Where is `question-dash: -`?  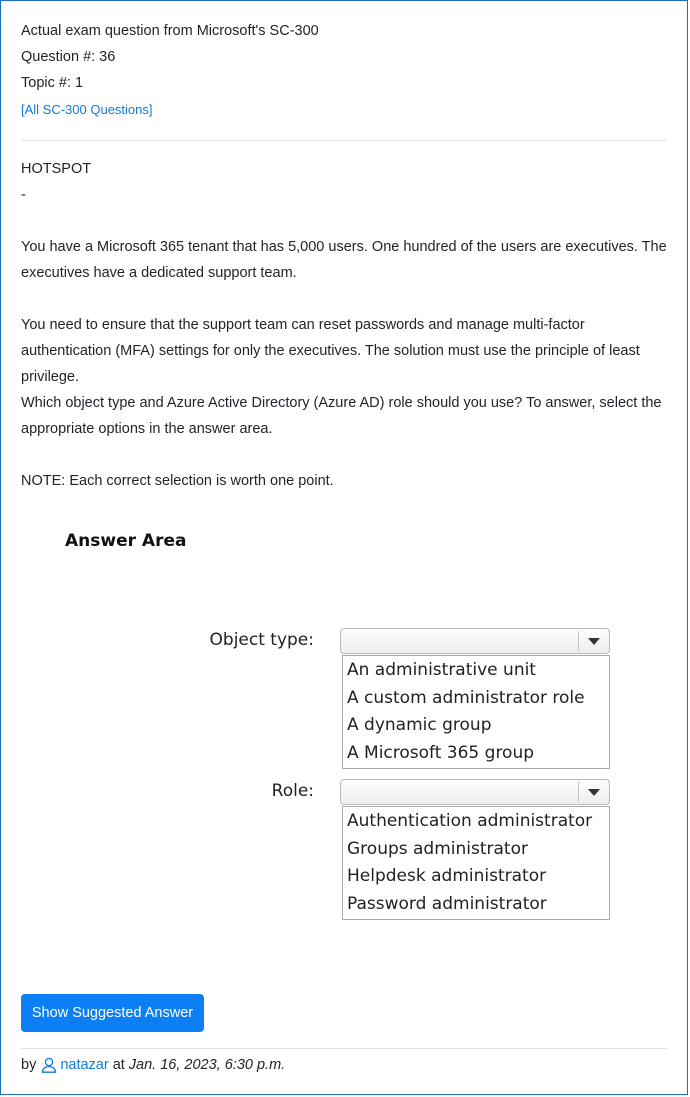 question-dash: - is located at coordinates (23, 195).